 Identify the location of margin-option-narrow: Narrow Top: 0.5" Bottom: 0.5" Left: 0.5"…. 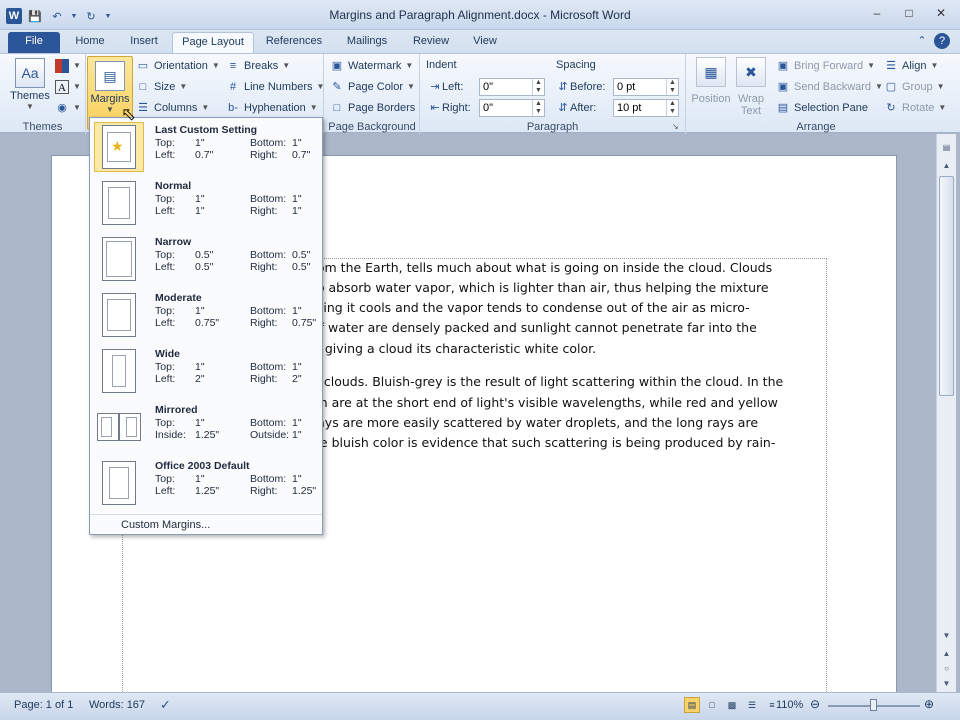
(206, 259).